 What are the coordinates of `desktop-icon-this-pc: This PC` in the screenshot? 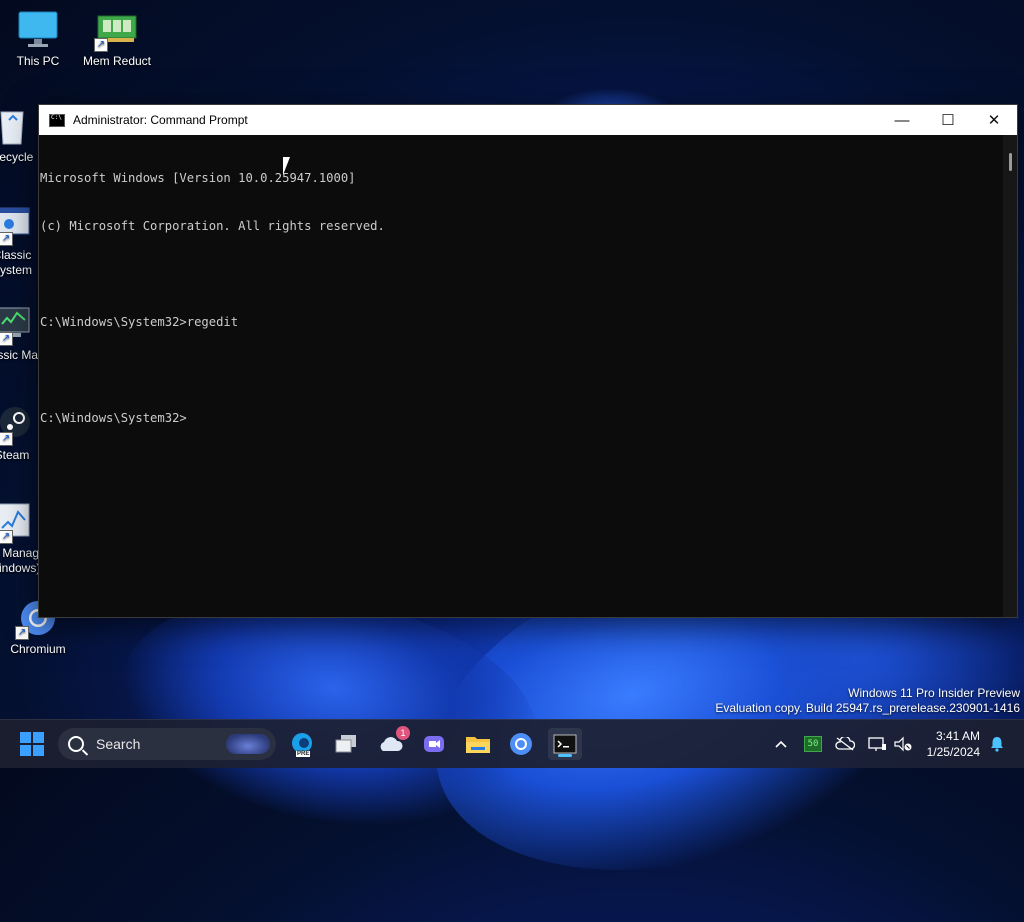 It's located at (38, 39).